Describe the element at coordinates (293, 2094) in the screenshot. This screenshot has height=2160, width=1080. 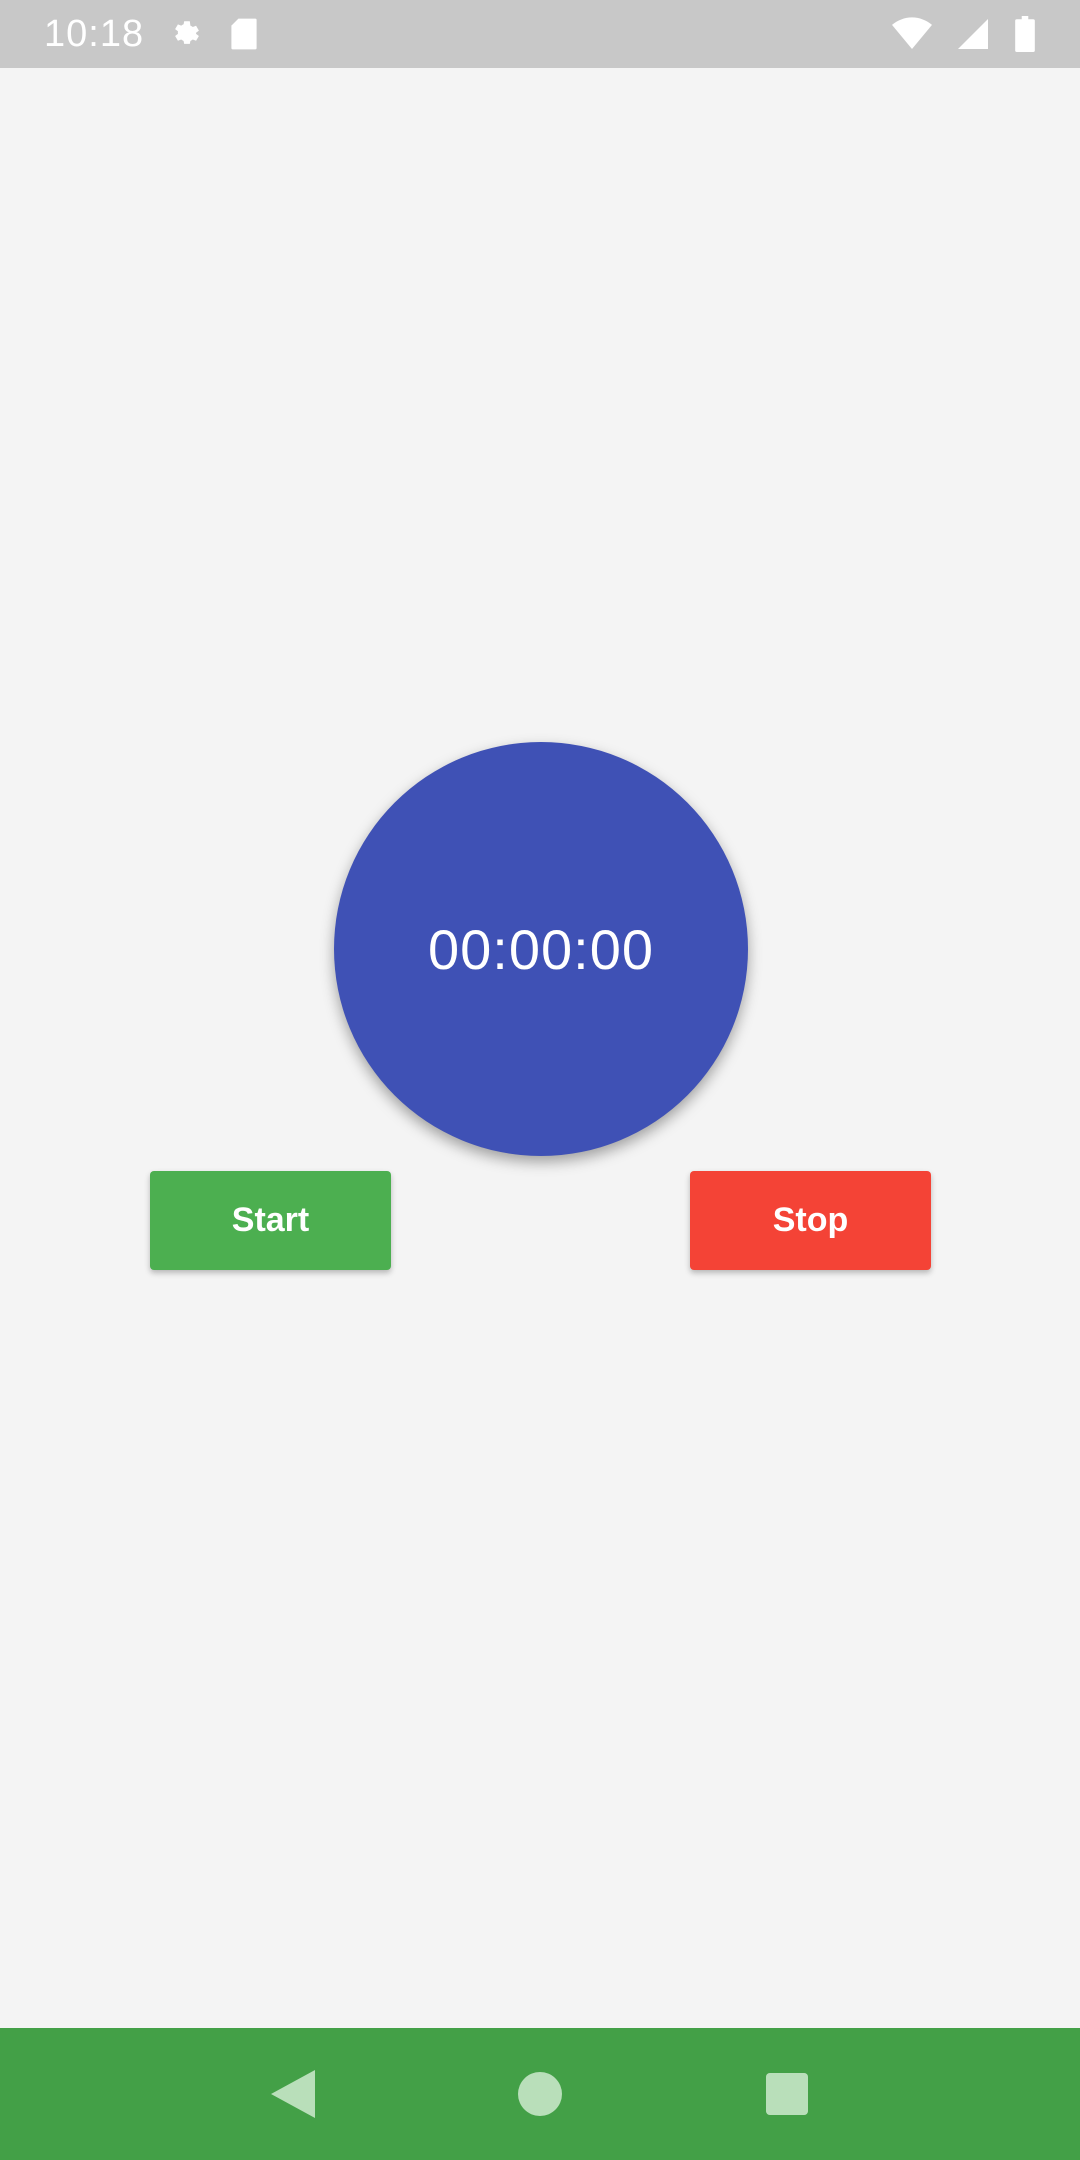
I see `back-icon` at that location.